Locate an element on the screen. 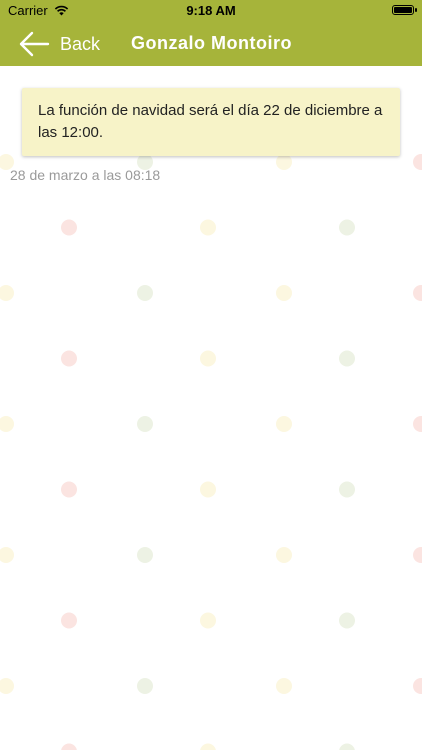 The image size is (422, 750). back-label: Back is located at coordinates (80, 43).